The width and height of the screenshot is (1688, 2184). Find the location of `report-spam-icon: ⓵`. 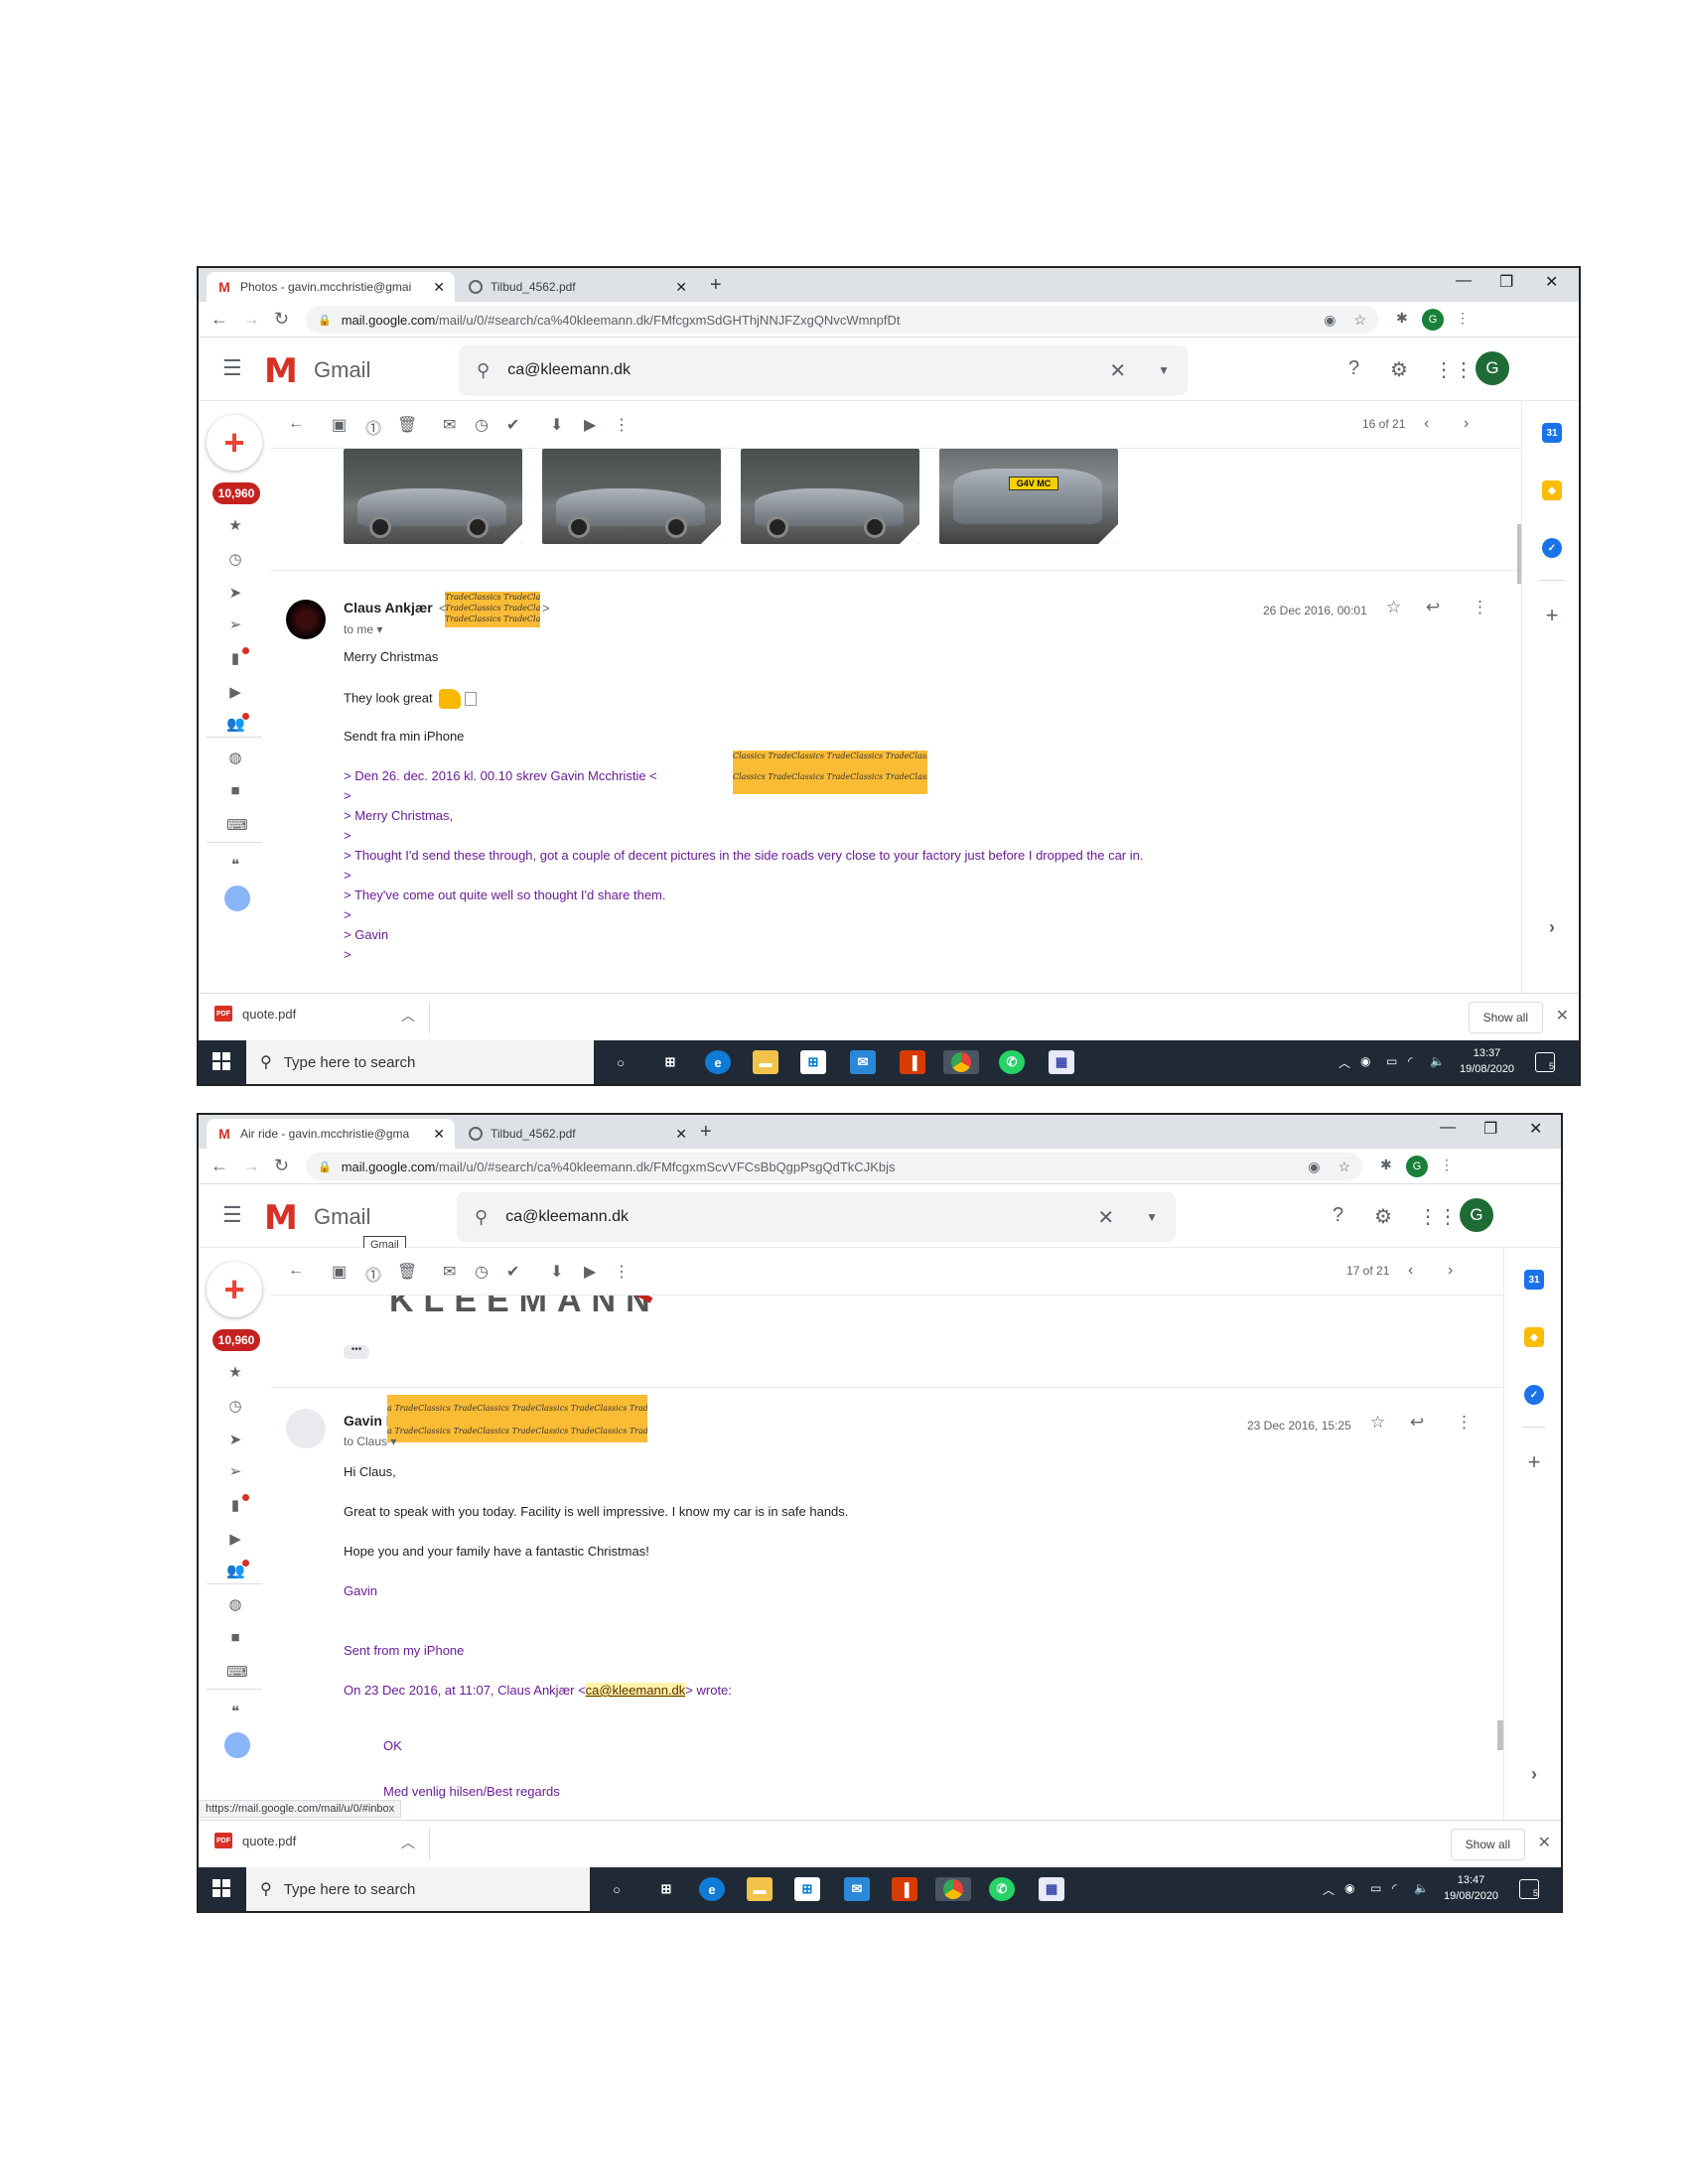

report-spam-icon: ⓵ is located at coordinates (373, 1274).